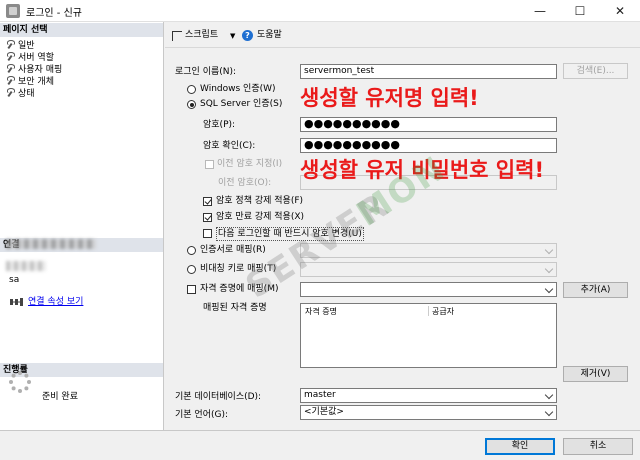 Image resolution: width=640 pixels, height=460 pixels. What do you see at coordinates (26, 266) in the screenshot?
I see `redacted-server-detail` at bounding box center [26, 266].